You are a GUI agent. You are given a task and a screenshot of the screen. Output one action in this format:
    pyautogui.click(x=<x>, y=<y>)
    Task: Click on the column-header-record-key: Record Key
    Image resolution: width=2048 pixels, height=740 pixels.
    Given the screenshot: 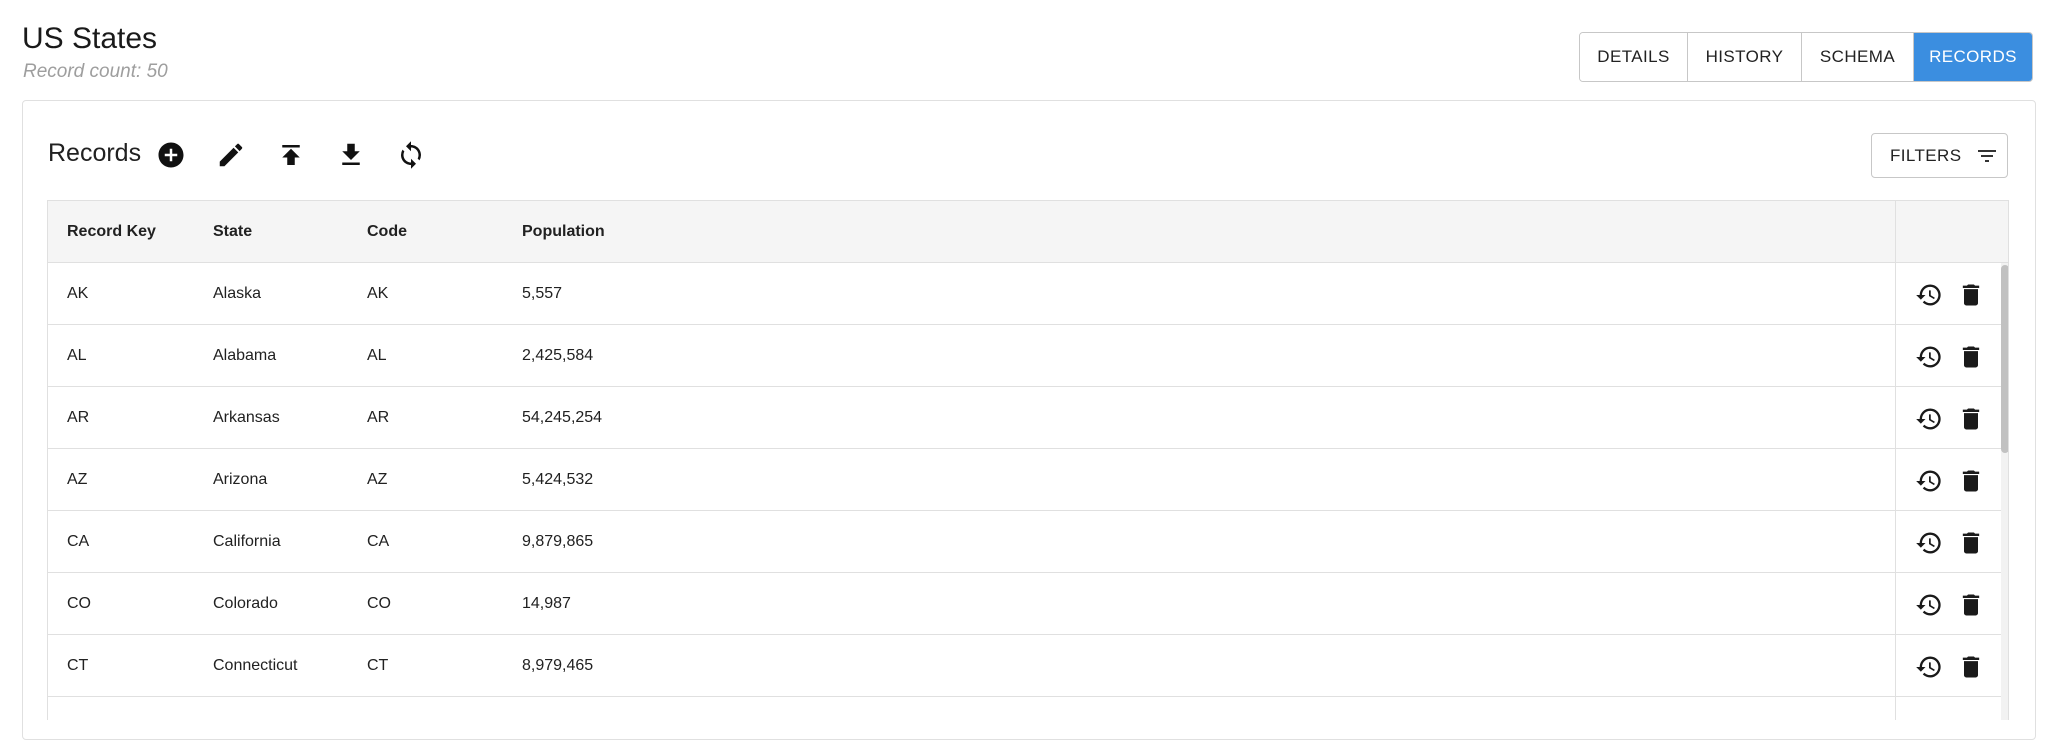 What is the action you would take?
    pyautogui.click(x=111, y=232)
    